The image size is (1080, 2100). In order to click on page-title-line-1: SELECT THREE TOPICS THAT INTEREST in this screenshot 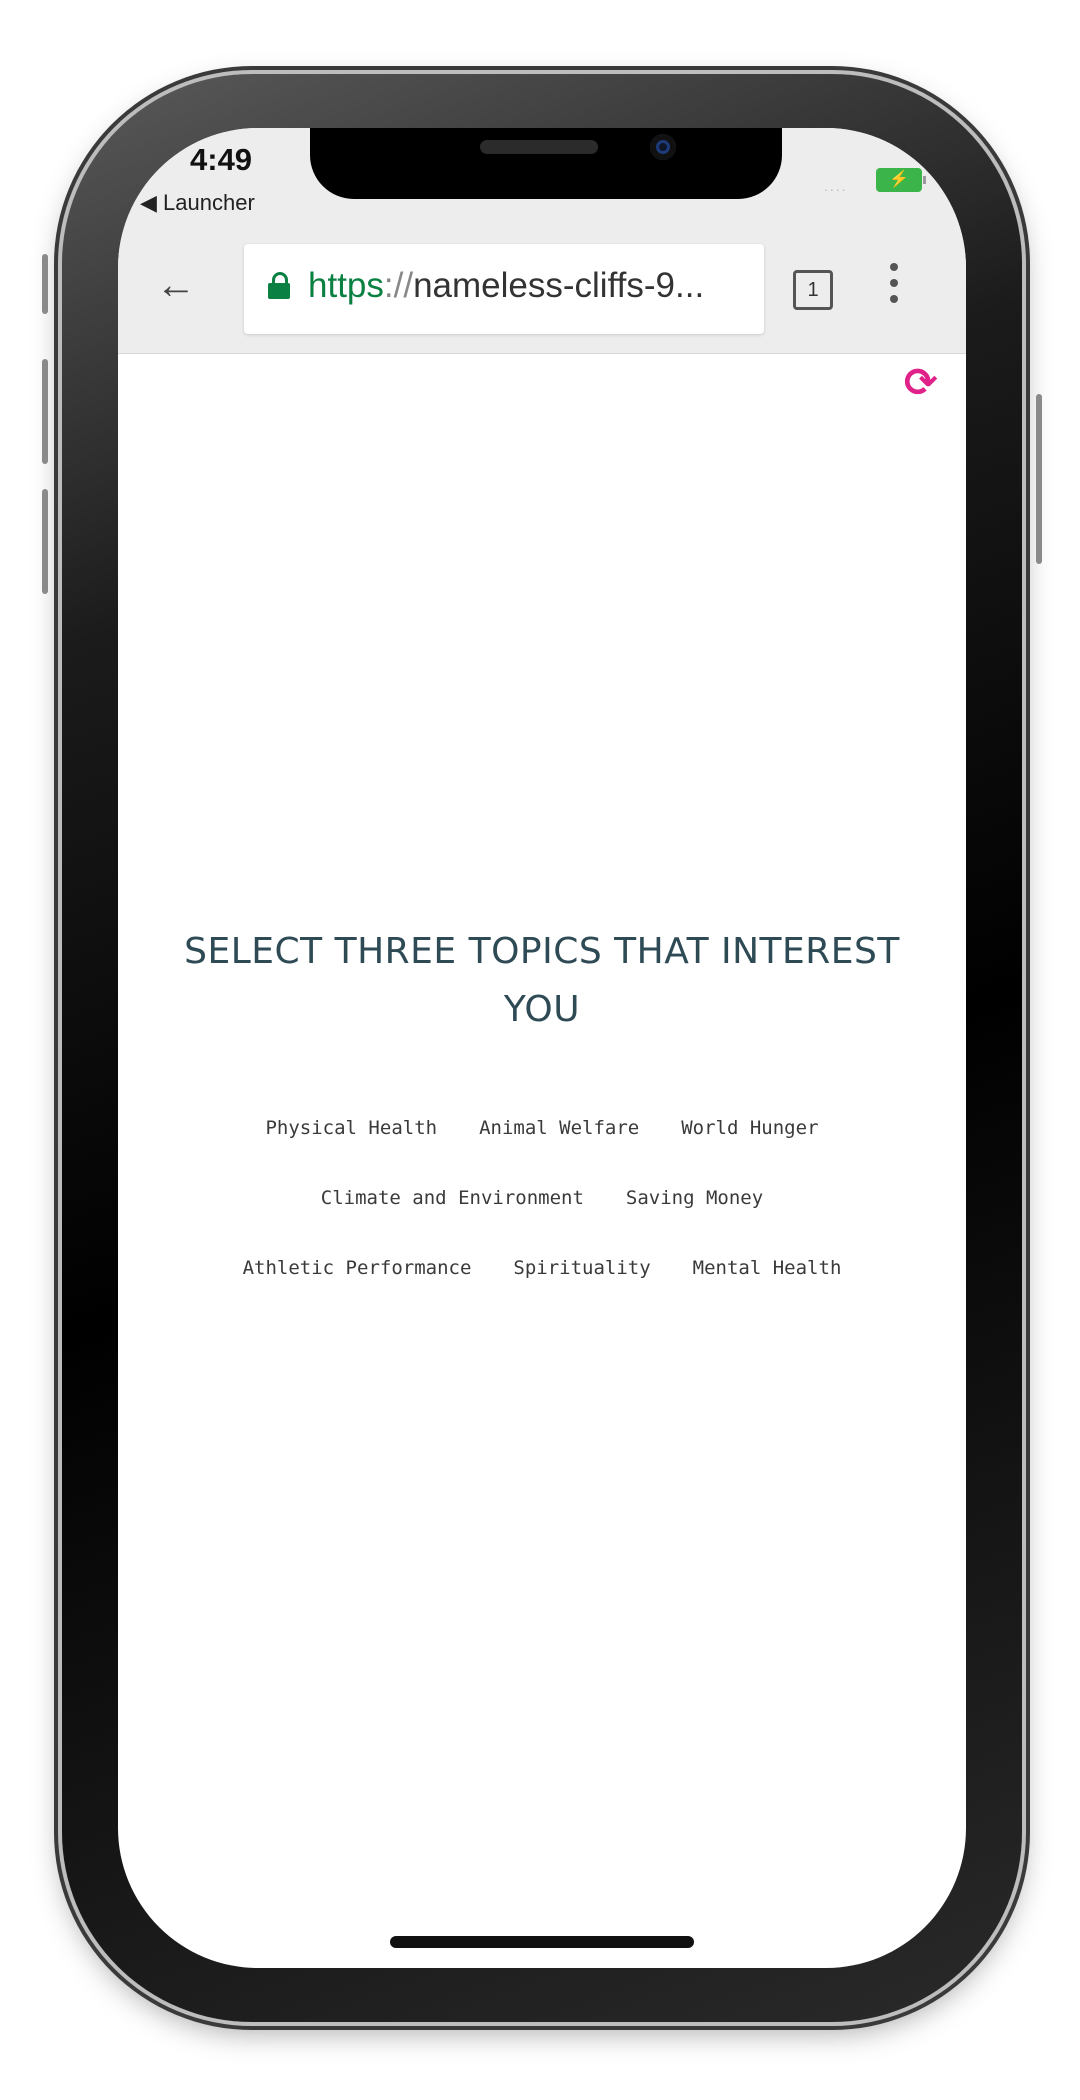, I will do `click(542, 951)`.